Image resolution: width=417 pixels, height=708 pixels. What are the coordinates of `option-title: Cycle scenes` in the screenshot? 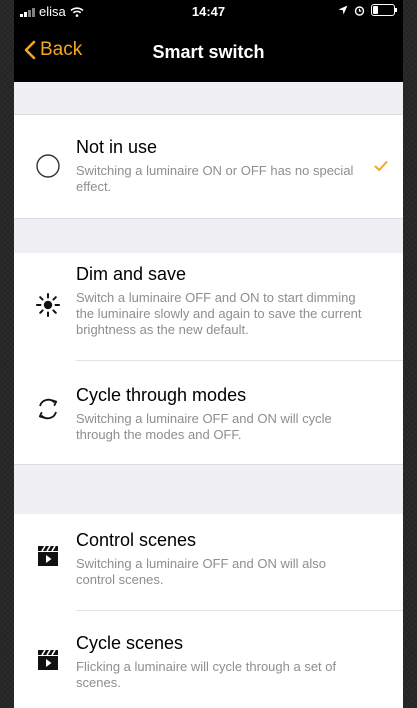 It's located at (130, 643).